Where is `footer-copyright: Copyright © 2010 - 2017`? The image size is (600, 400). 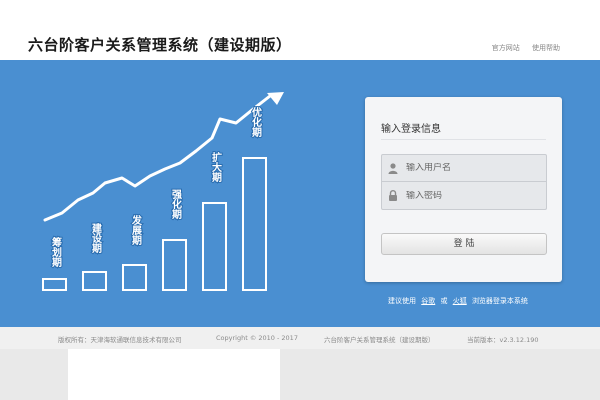 footer-copyright: Copyright © 2010 - 2017 is located at coordinates (257, 338).